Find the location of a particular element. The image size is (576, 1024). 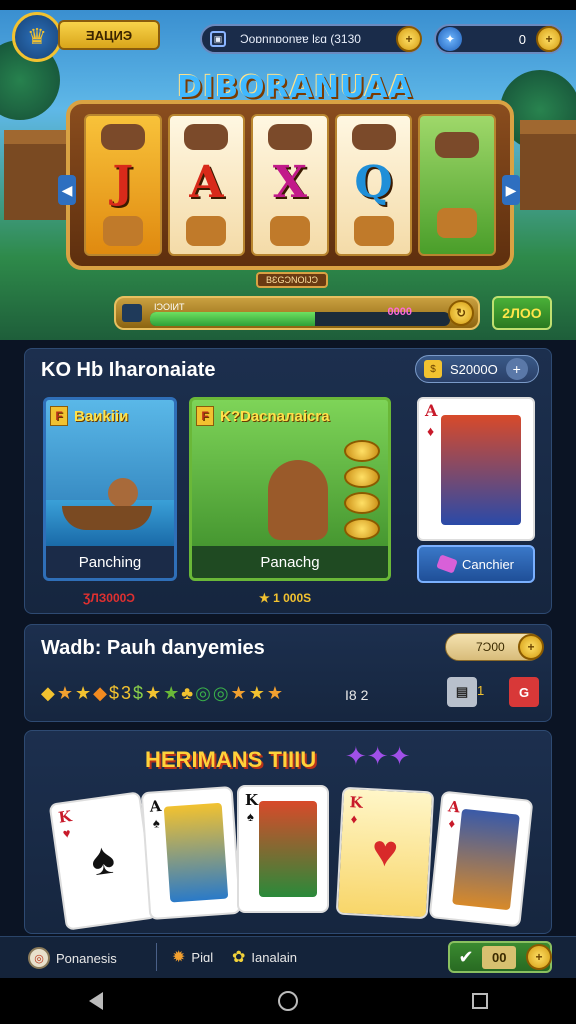

bottom-item-1: ◎ Ponanesis is located at coordinates (72, 958).